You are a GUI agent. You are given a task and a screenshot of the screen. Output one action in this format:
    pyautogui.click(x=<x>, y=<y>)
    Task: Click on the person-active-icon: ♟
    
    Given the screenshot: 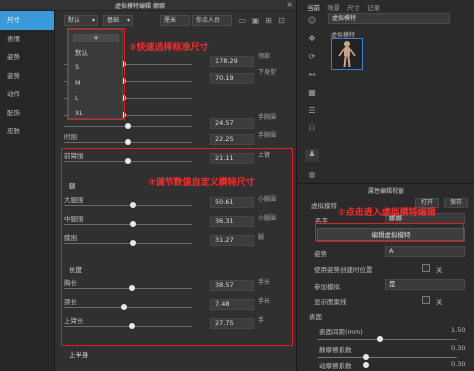 What is the action you would take?
    pyautogui.click(x=312, y=155)
    